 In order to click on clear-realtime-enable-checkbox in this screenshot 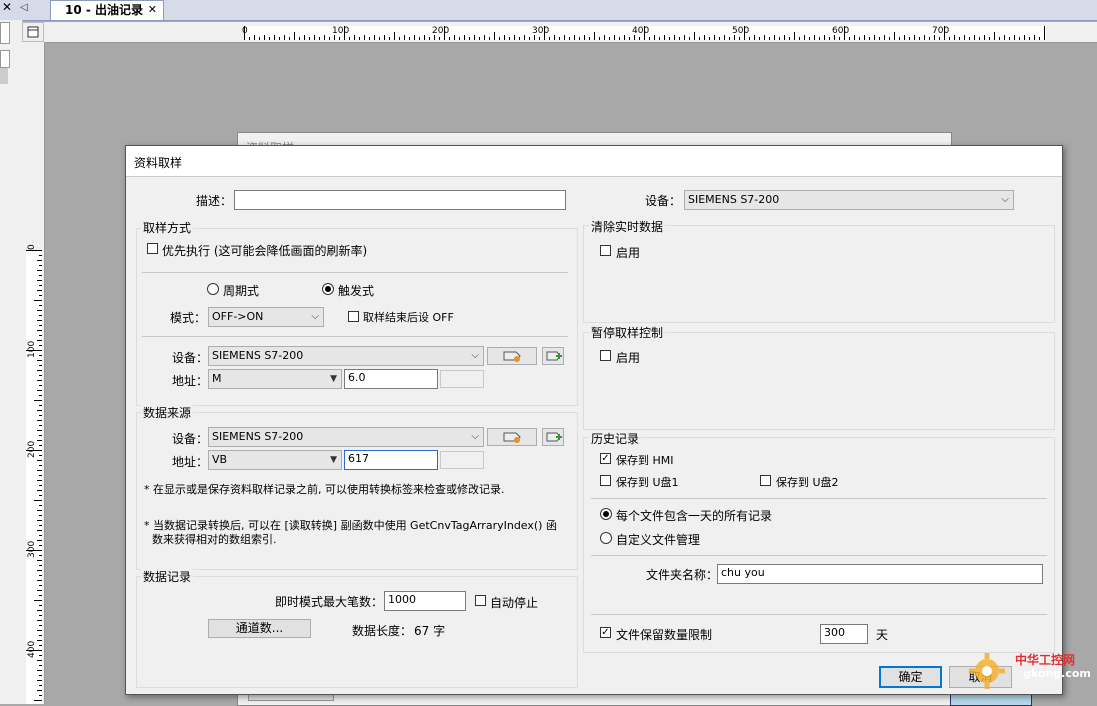, I will do `click(605, 250)`.